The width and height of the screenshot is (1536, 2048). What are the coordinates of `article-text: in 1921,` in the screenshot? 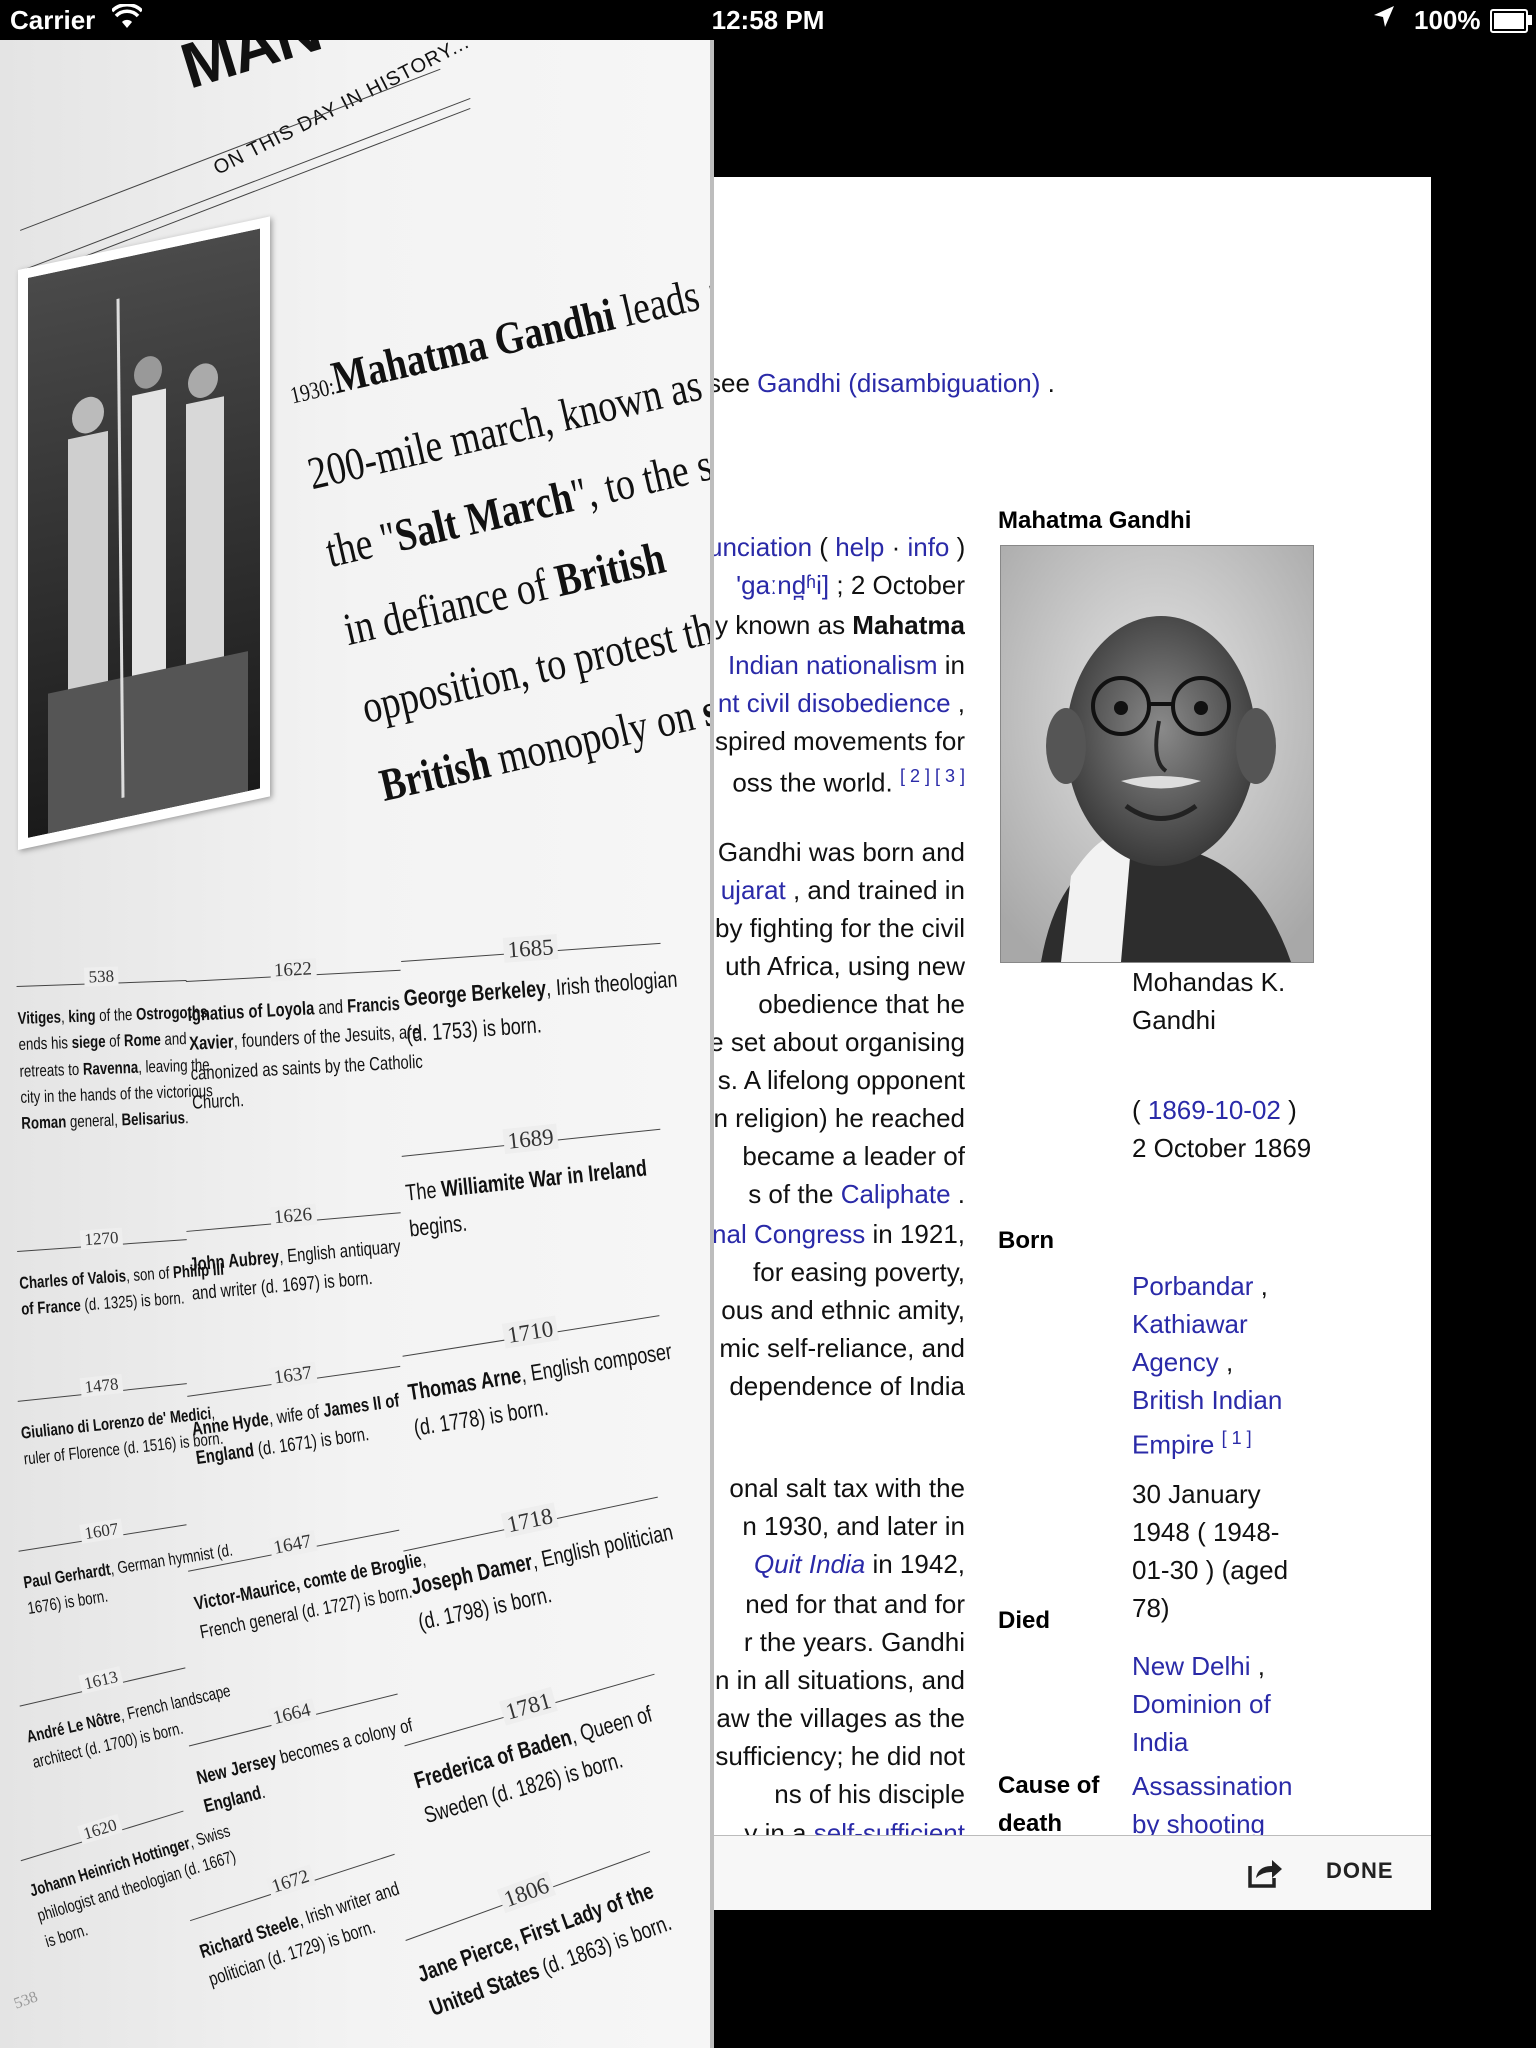 It's located at (915, 1234).